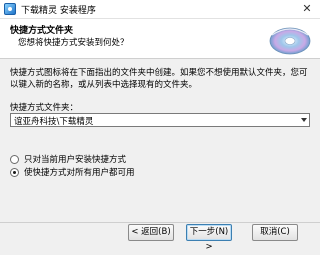  I want to click on header-title: 快捷方式文件夹, so click(42, 31).